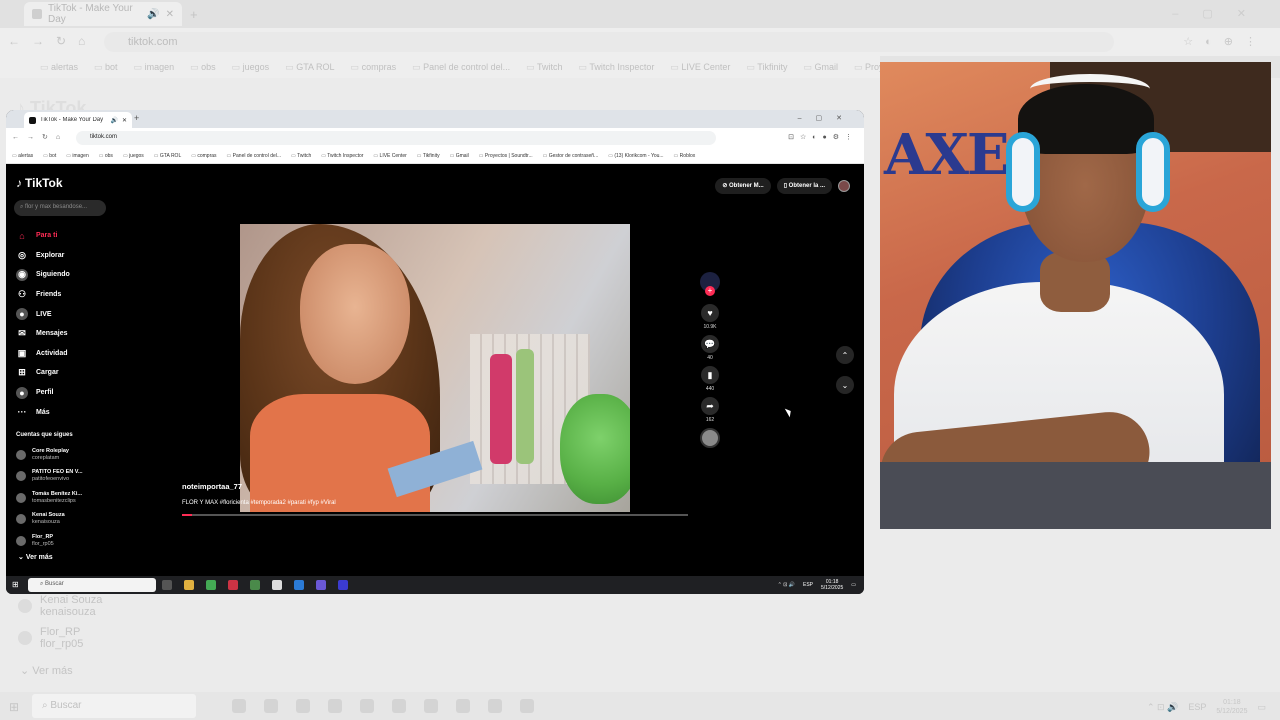  What do you see at coordinates (77, 156) in the screenshot?
I see `bookmark-item: imagen` at bounding box center [77, 156].